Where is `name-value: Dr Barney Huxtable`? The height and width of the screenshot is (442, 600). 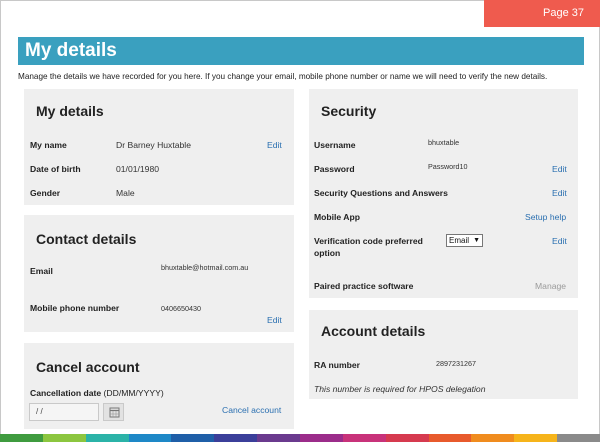 name-value: Dr Barney Huxtable is located at coordinates (153, 145).